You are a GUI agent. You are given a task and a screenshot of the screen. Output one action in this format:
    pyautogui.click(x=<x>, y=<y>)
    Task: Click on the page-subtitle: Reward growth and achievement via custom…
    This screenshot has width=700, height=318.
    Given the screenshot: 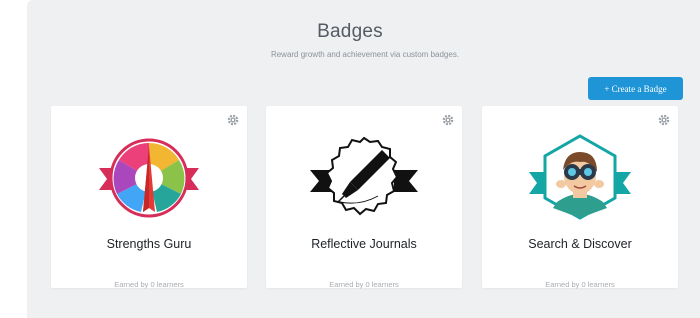 What is the action you would take?
    pyautogui.click(x=365, y=54)
    